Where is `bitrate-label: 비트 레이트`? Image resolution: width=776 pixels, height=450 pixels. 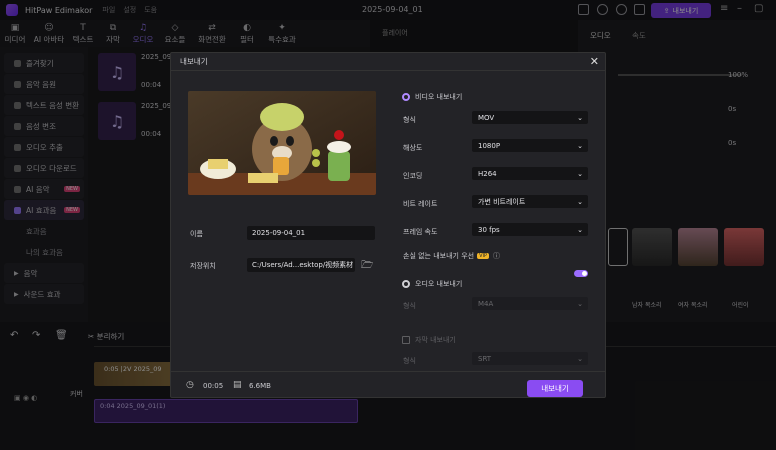 bitrate-label: 비트 레이트 is located at coordinates (420, 204).